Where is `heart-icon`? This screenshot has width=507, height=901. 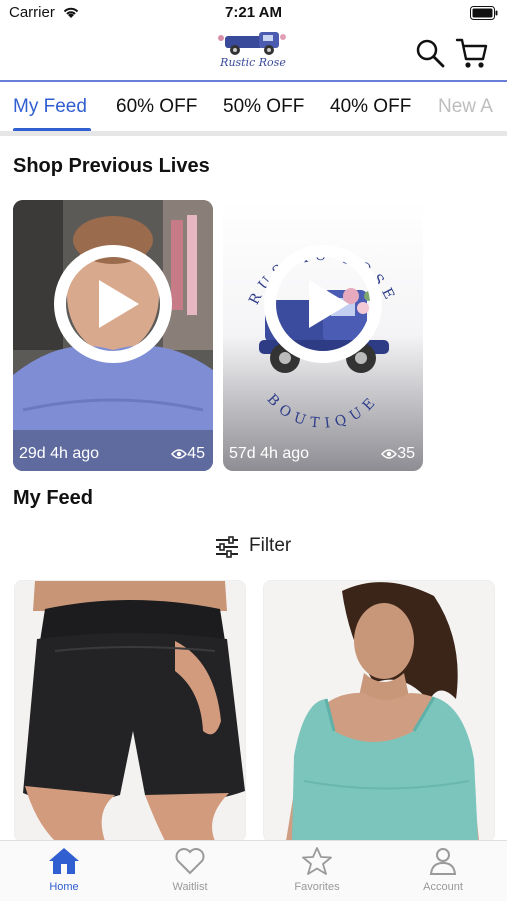
heart-icon is located at coordinates (190, 861).